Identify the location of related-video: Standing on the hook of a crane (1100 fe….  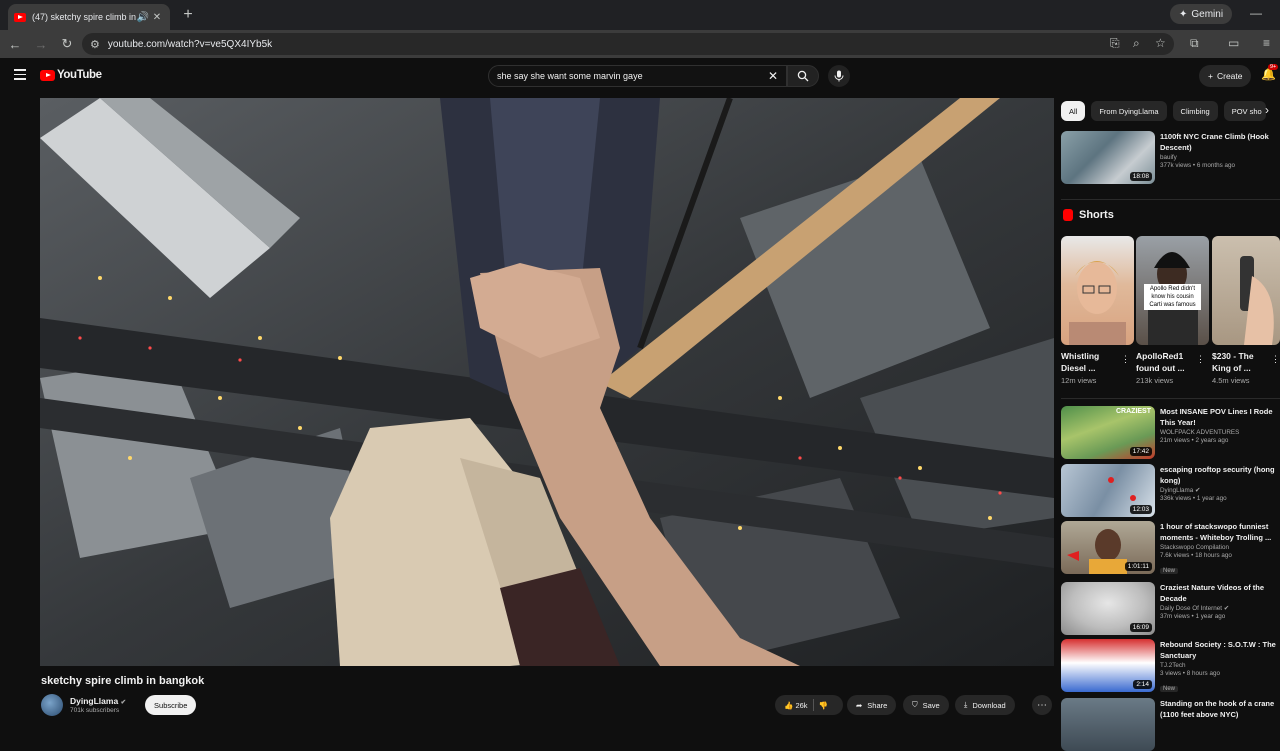
(1170, 724).